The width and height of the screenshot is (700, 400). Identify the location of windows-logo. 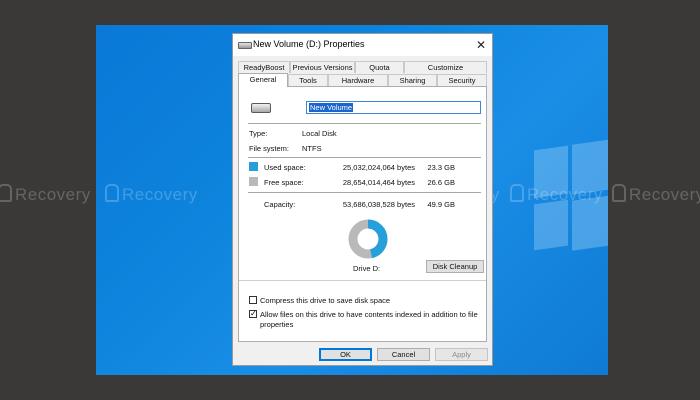
(567, 204).